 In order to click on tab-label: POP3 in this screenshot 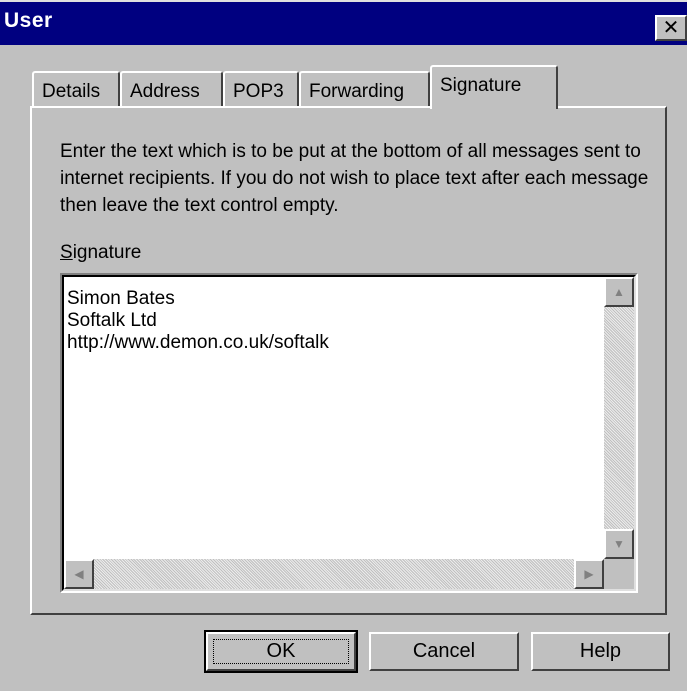, I will do `click(258, 91)`.